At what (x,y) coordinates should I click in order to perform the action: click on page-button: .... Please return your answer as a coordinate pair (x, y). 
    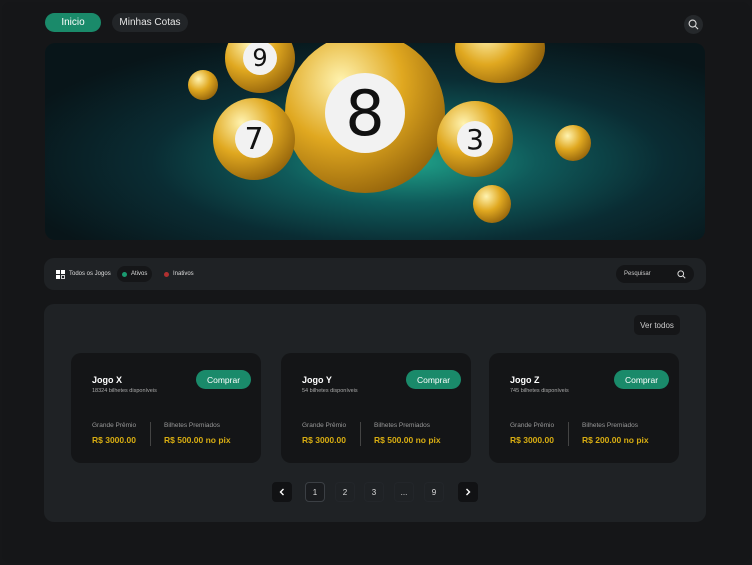
    Looking at the image, I should click on (404, 492).